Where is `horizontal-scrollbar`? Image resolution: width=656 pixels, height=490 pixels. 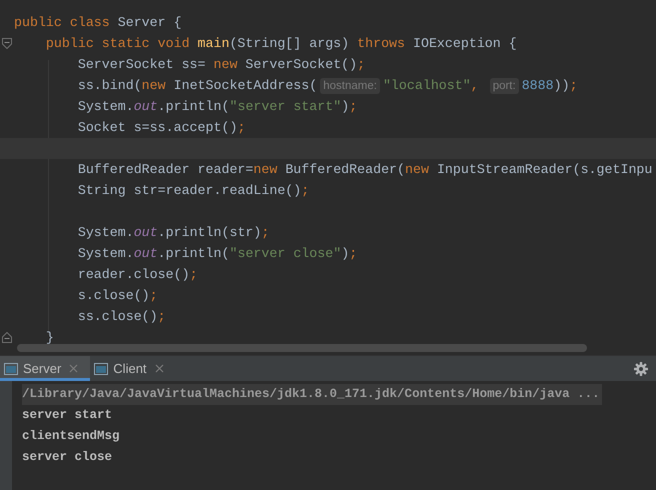
horizontal-scrollbar is located at coordinates (302, 348).